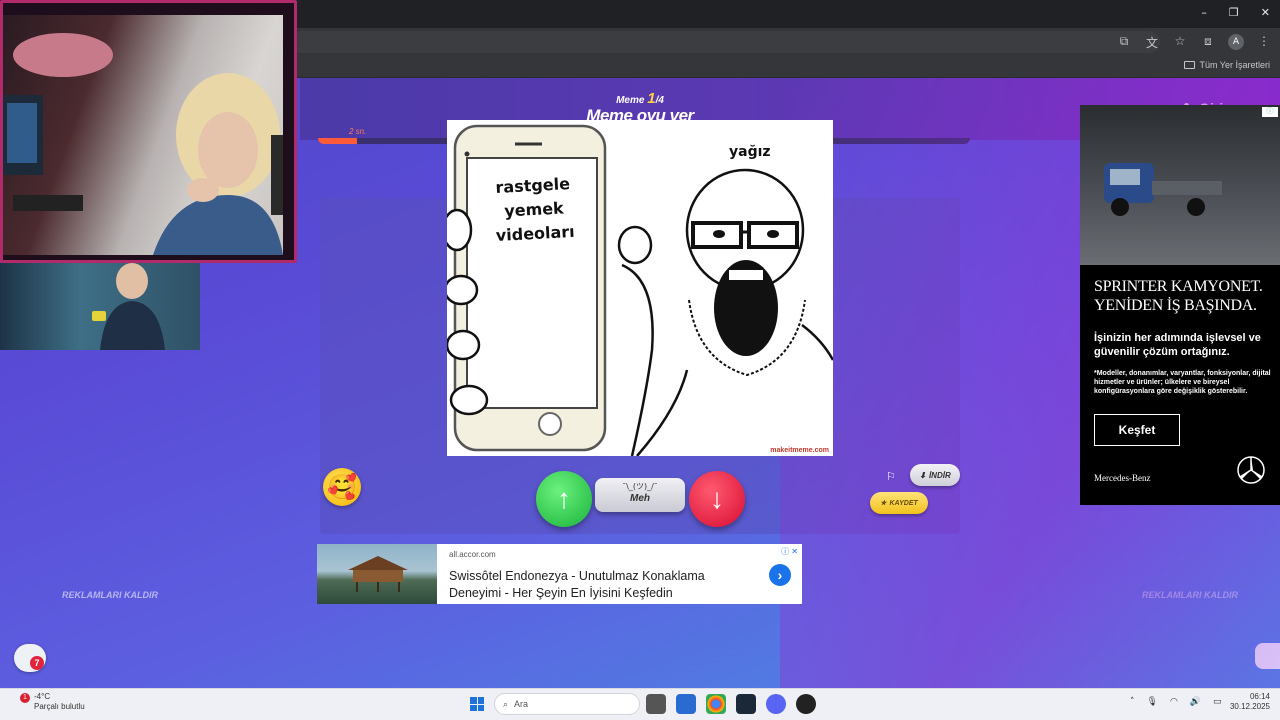  I want to click on translate-icon: 文, so click(1152, 42).